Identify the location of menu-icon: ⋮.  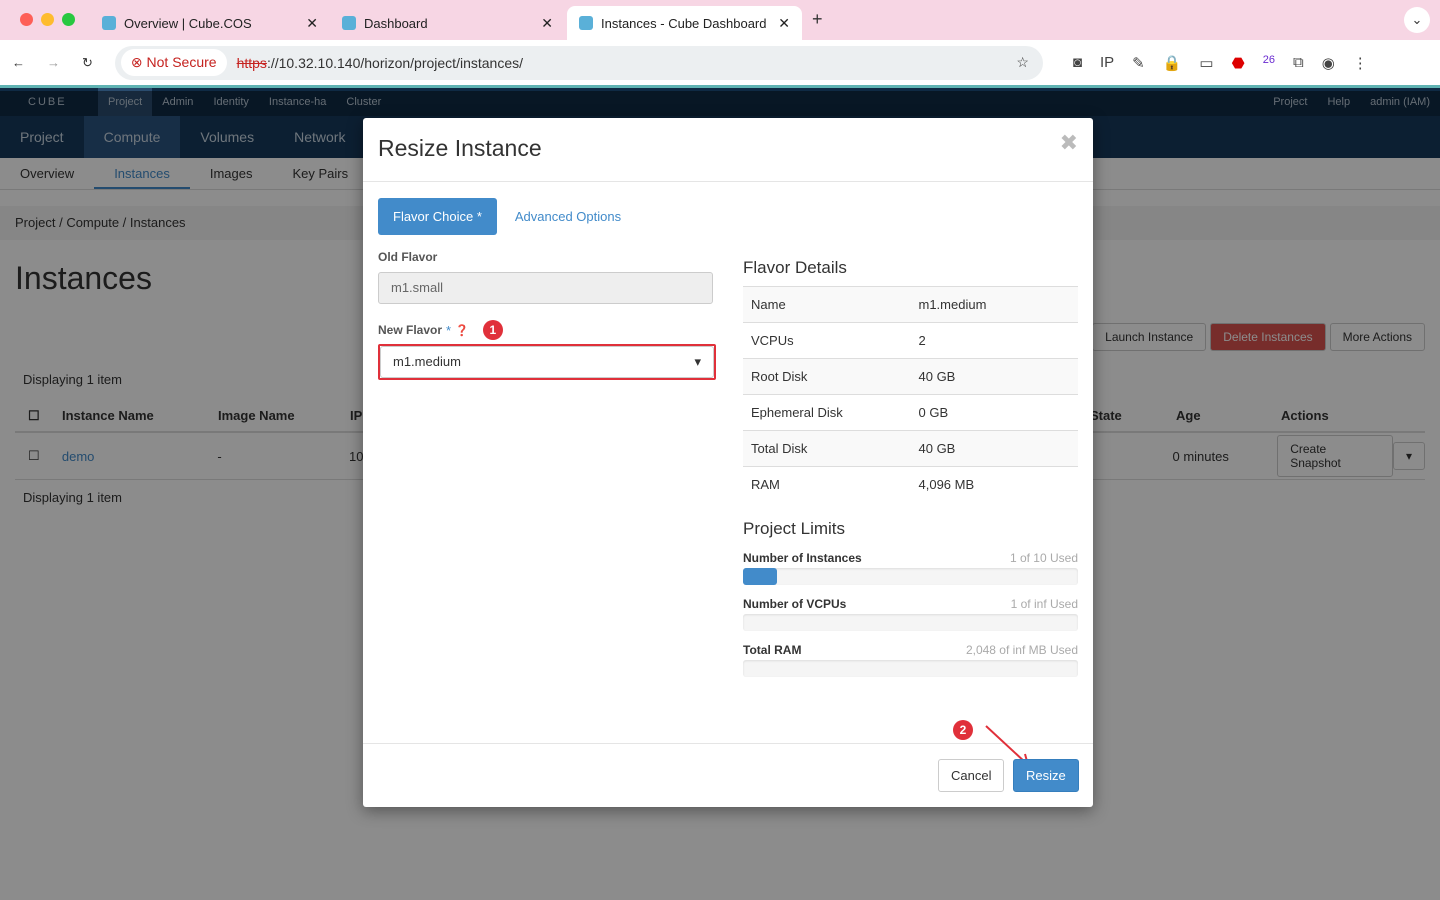
(1360, 63).